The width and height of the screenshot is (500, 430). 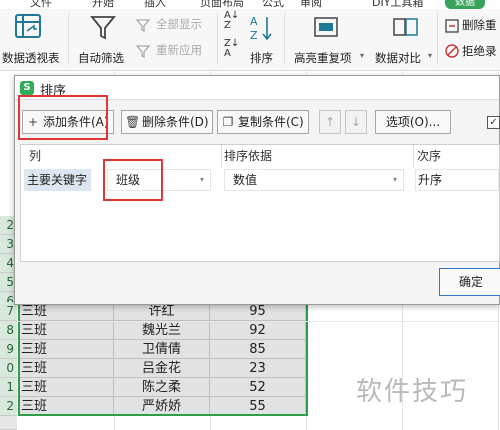 I want to click on cell-score: 85, so click(x=258, y=349).